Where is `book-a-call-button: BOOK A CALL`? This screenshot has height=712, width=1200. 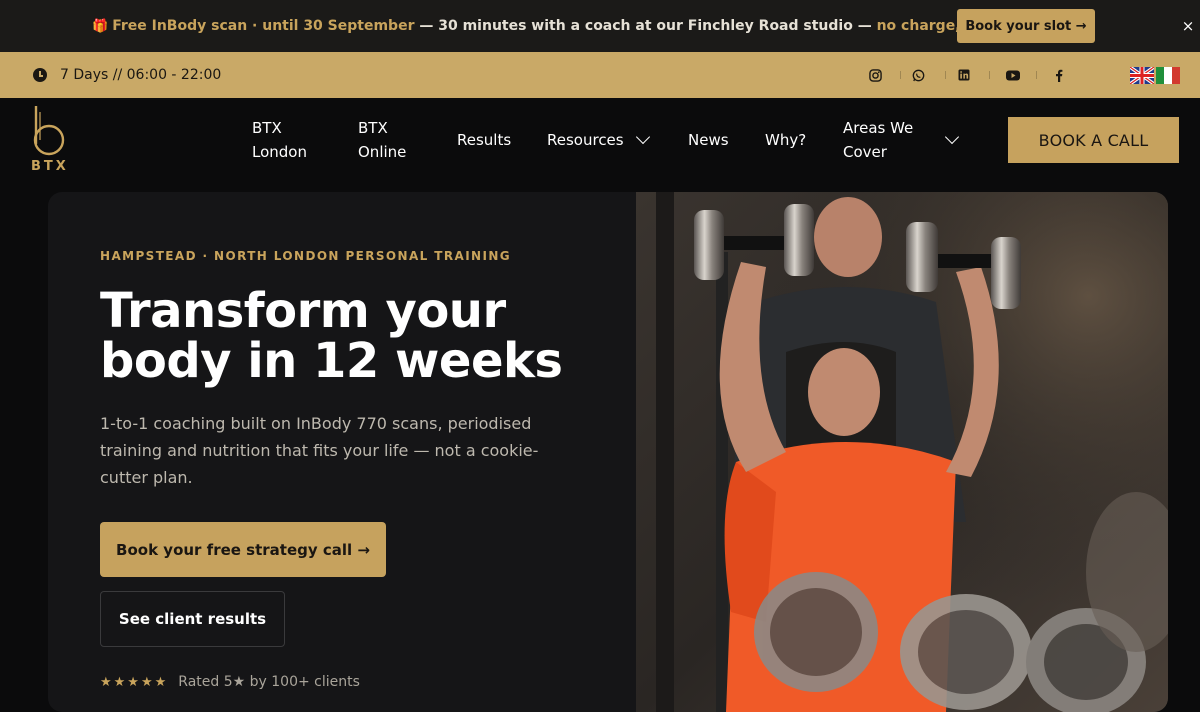
book-a-call-button: BOOK A CALL is located at coordinates (1093, 140).